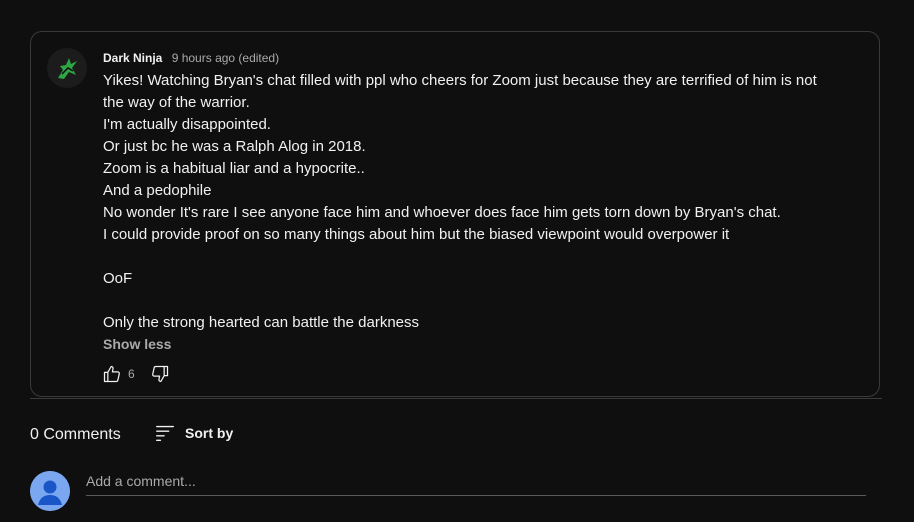 This screenshot has height=522, width=914. Describe the element at coordinates (67, 68) in the screenshot. I see `ninja-avatar-icon` at that location.